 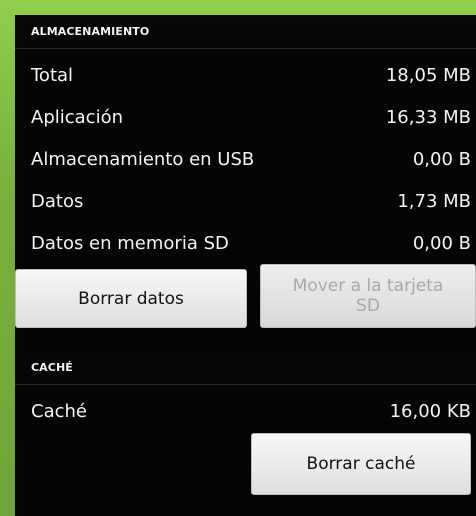 I want to click on storage-row-label: Aplicación, so click(x=77, y=117).